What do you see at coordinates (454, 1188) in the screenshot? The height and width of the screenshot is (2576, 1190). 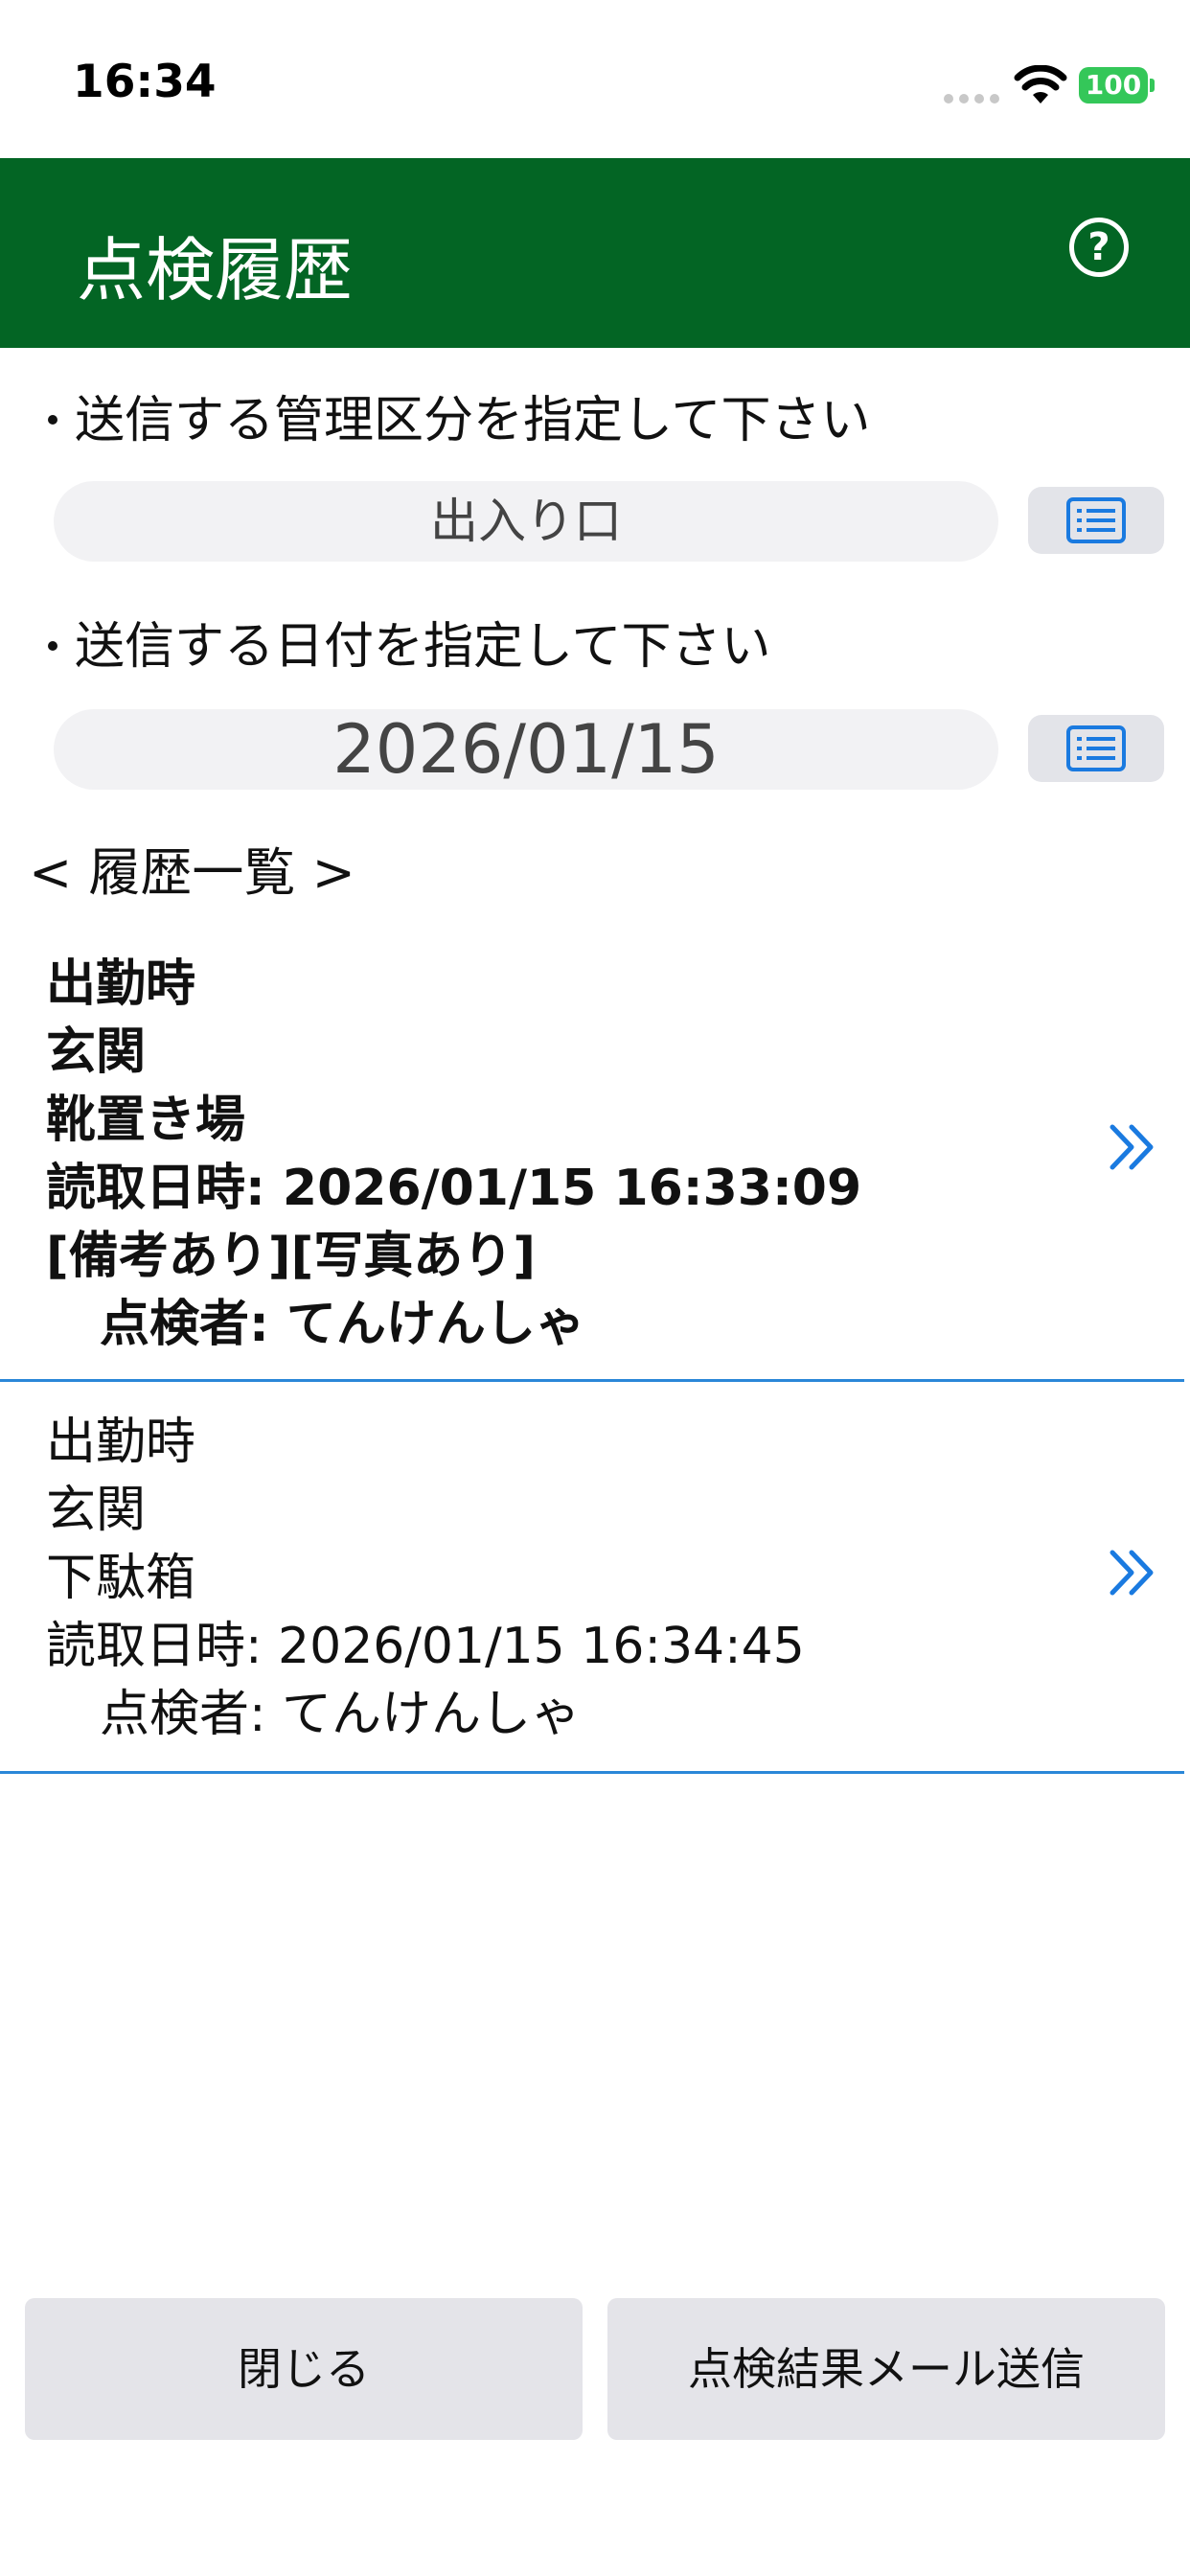 I see `item-read-time: 読取日時: 2026/01/15 16:33:09` at bounding box center [454, 1188].